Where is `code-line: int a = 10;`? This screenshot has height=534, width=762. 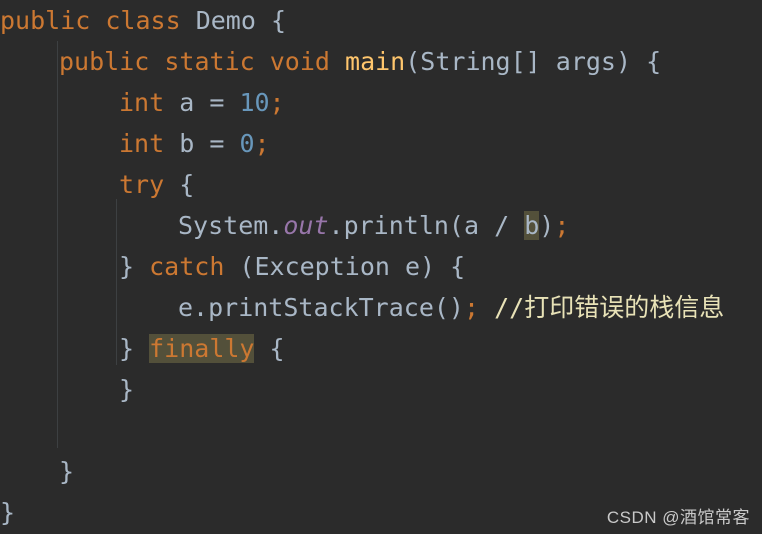 code-line: int a = 10; is located at coordinates (202, 102).